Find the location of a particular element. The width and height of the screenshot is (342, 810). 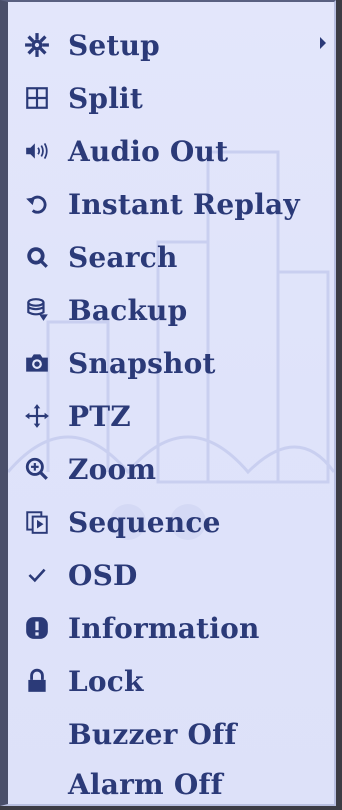

search-icon is located at coordinates (37, 257).